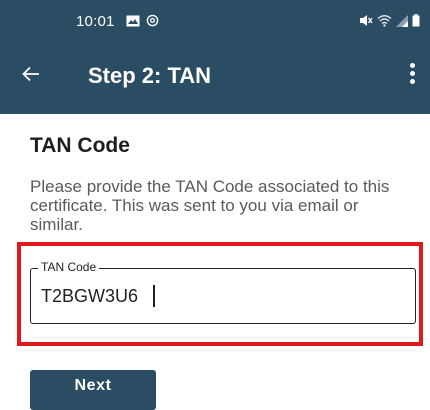 The width and height of the screenshot is (430, 410). Describe the element at coordinates (402, 20) in the screenshot. I see `signal-icon` at that location.